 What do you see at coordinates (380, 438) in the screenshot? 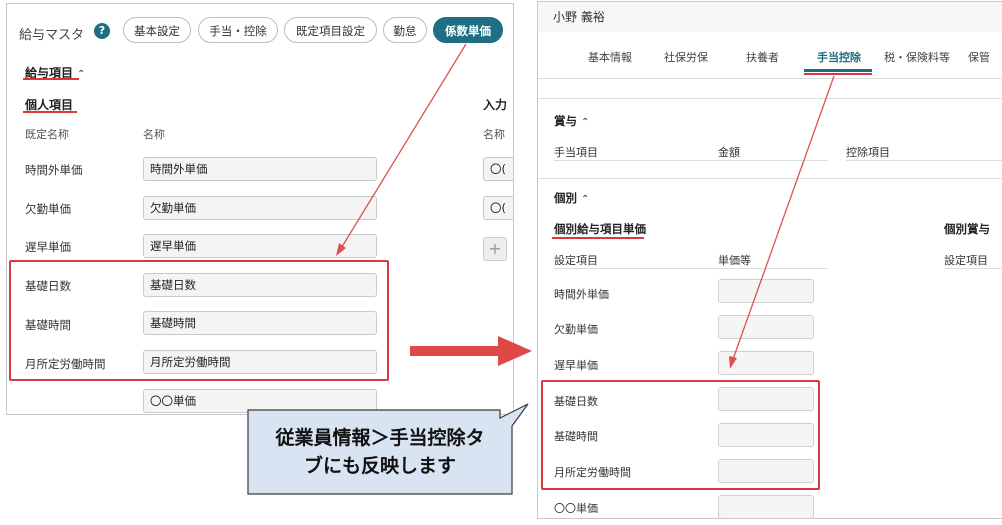
I see `callout-line-1: 従業員情報＞手当控除タ` at bounding box center [380, 438].